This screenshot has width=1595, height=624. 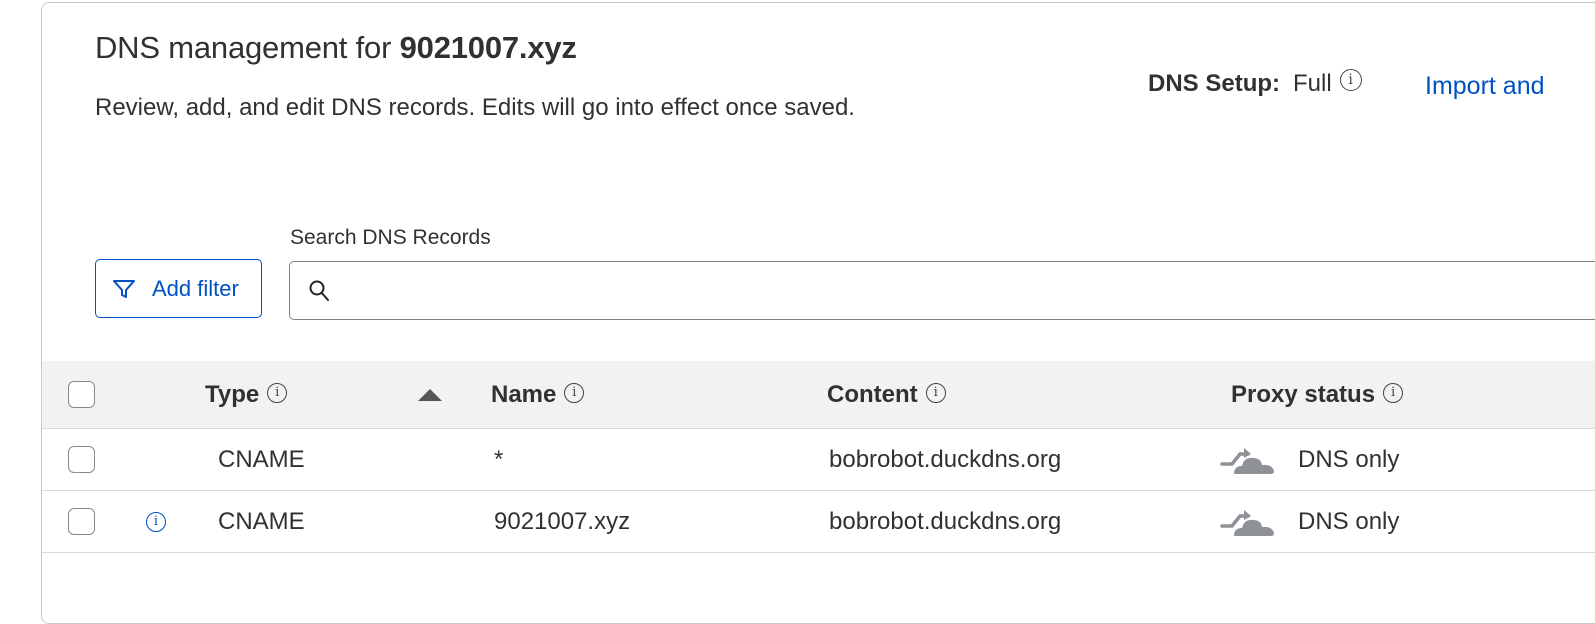 What do you see at coordinates (390, 237) in the screenshot?
I see `search-label: Search DNS Records` at bounding box center [390, 237].